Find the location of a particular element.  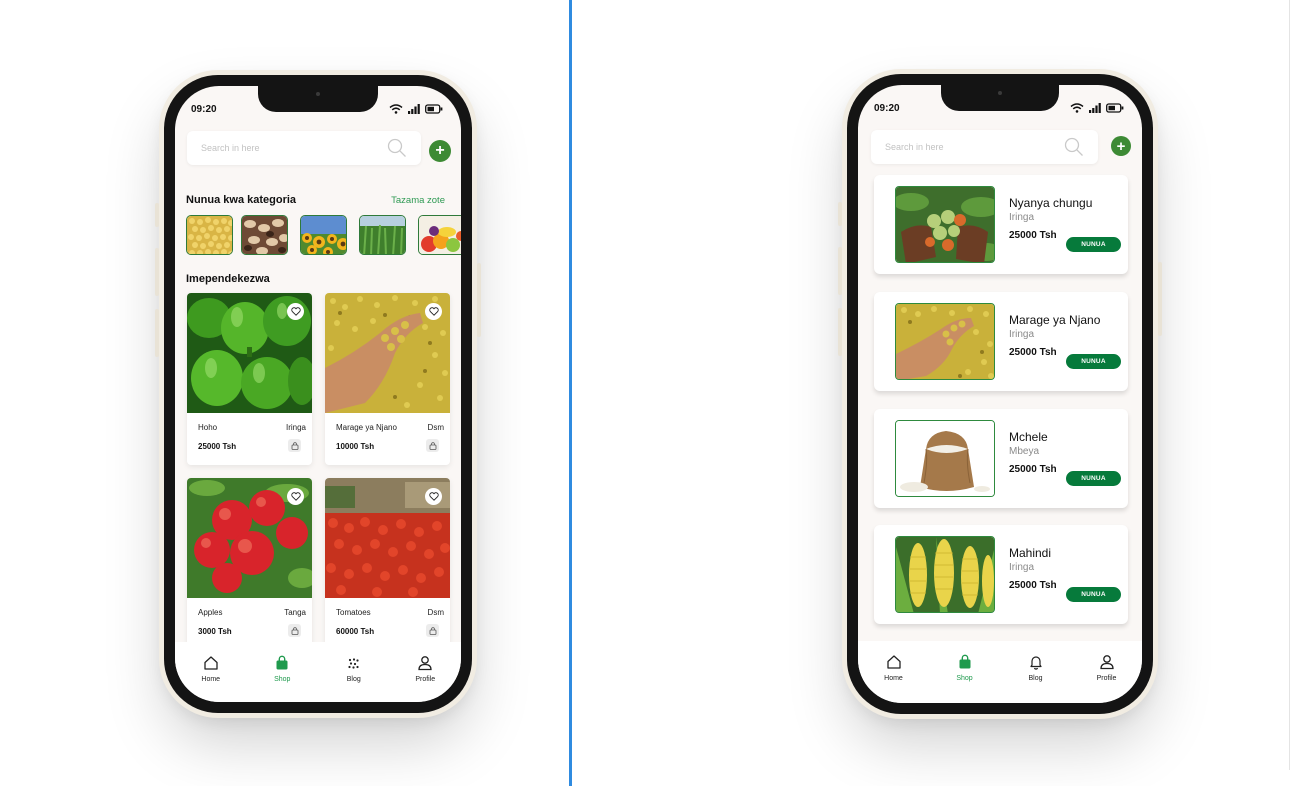

user-icon is located at coordinates (1106, 662).